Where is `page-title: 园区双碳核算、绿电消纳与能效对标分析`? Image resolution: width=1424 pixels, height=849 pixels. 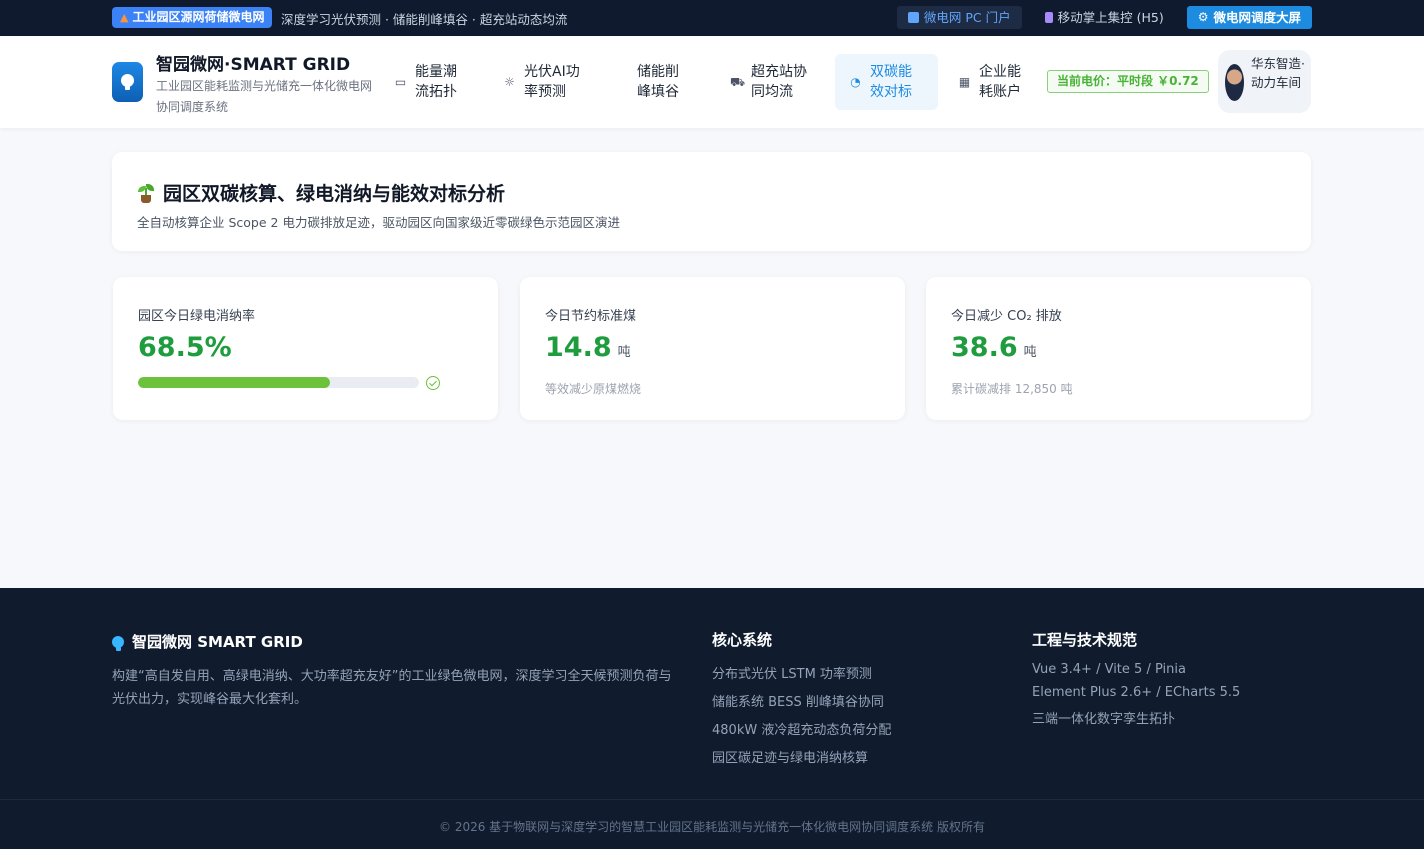 page-title: 园区双碳核算、绿电消纳与能效对标分析 is located at coordinates (321, 192).